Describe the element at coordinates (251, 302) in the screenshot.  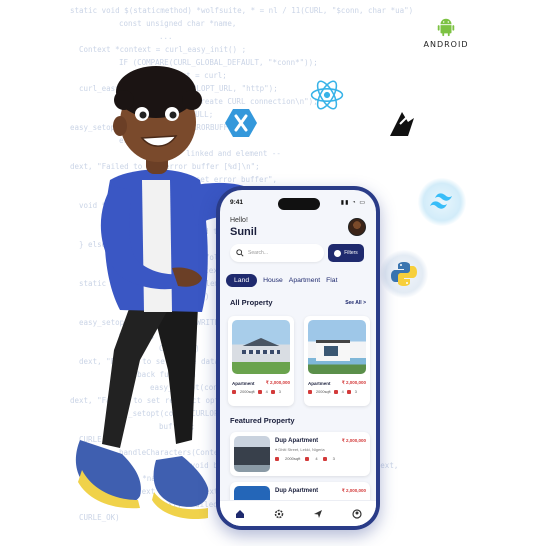
I see `all-property-title: All Property` at that location.